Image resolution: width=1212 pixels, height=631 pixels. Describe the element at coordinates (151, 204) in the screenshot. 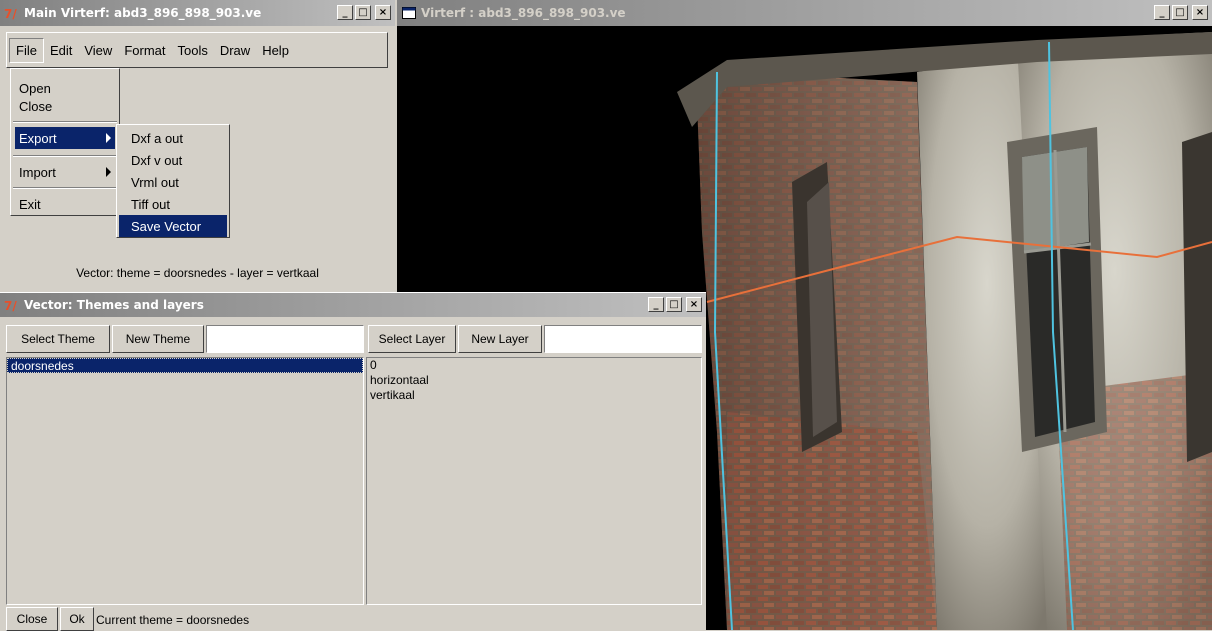

I see `export-tiff-out-label: Tiff out` at that location.